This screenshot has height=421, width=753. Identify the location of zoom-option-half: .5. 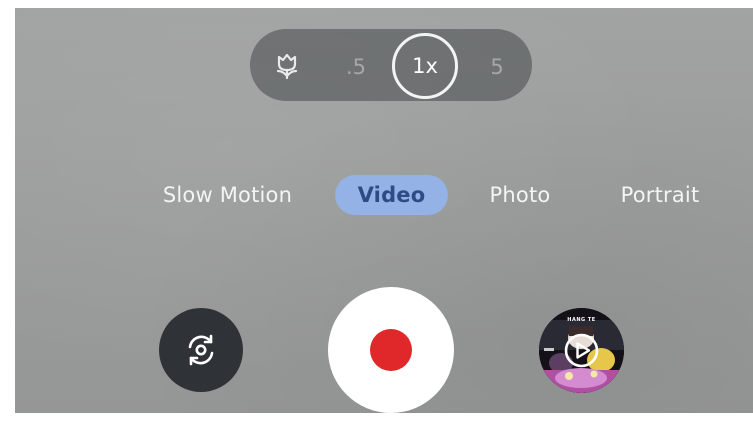
(356, 67).